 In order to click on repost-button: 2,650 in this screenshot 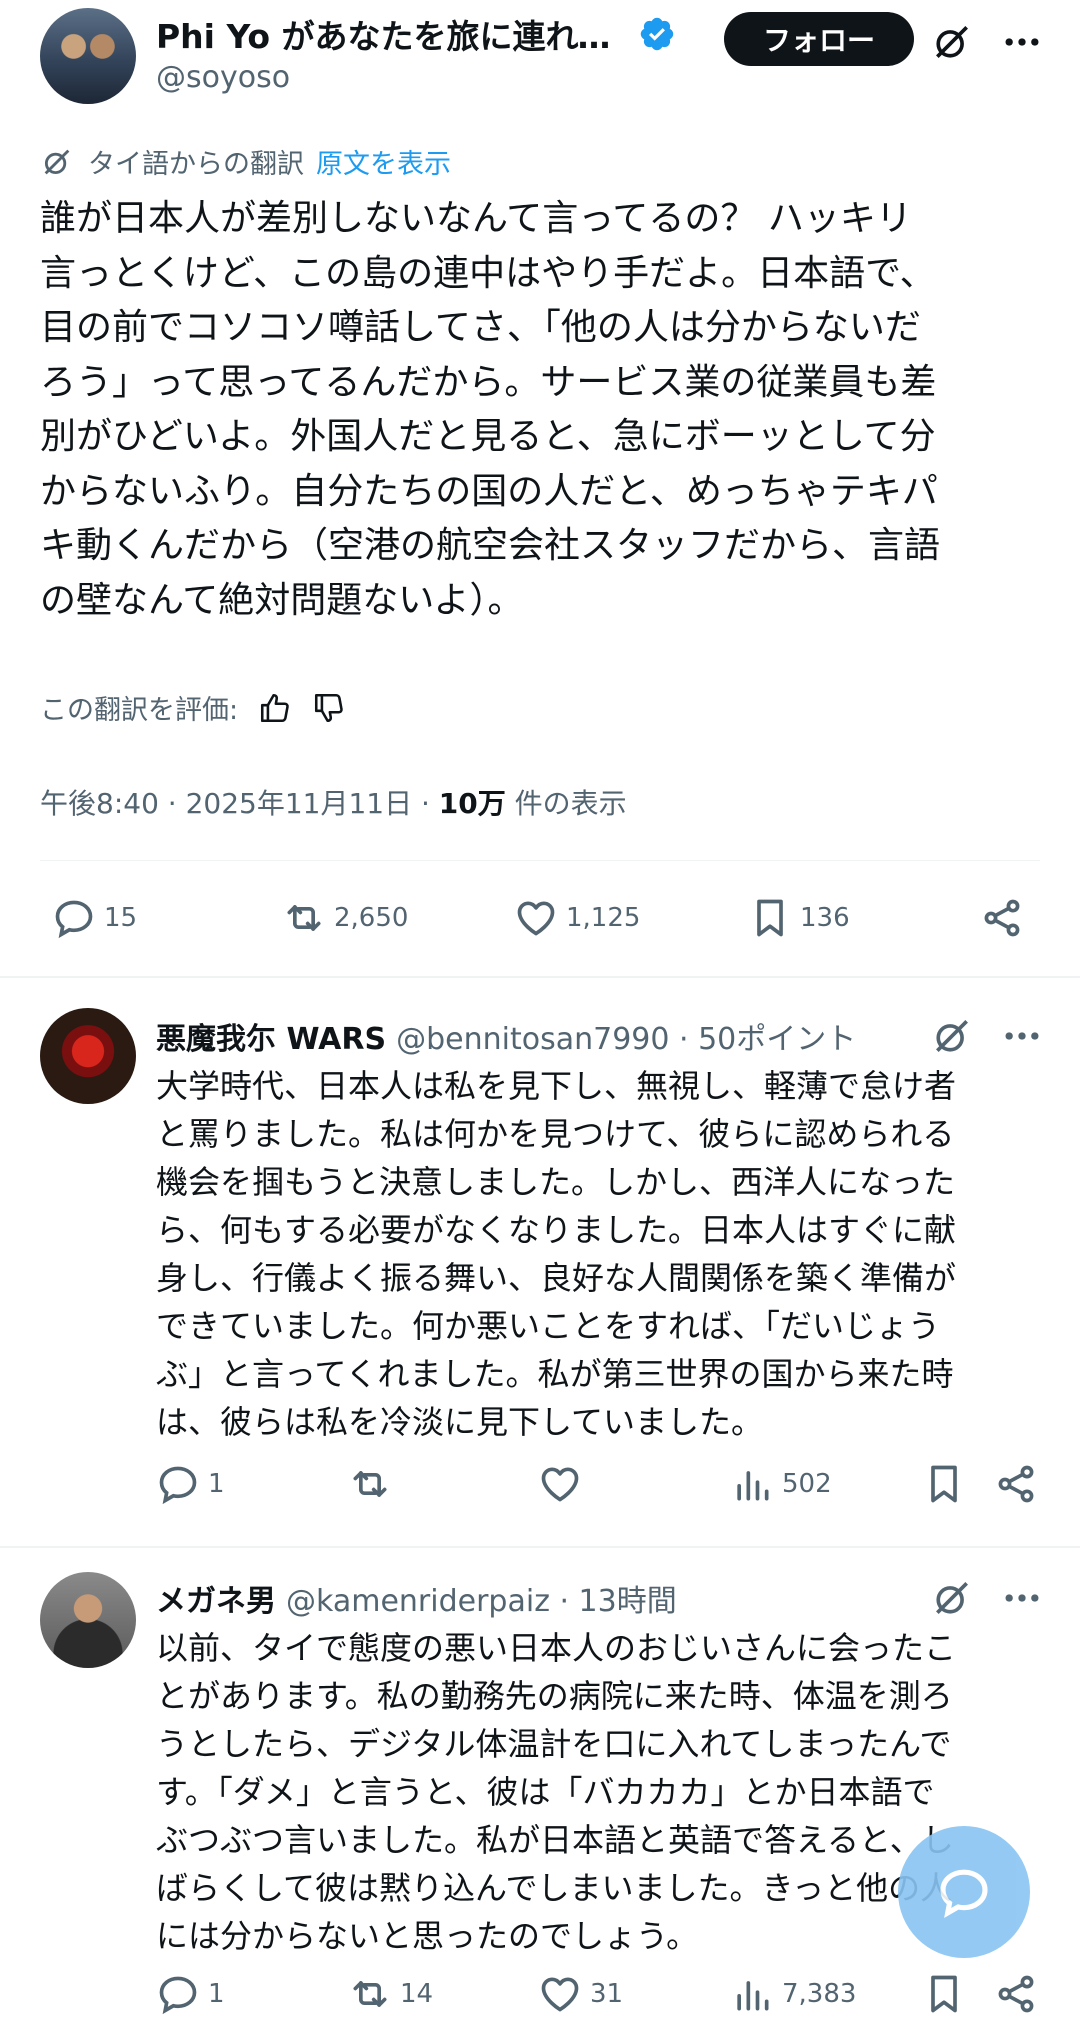, I will do `click(345, 918)`.